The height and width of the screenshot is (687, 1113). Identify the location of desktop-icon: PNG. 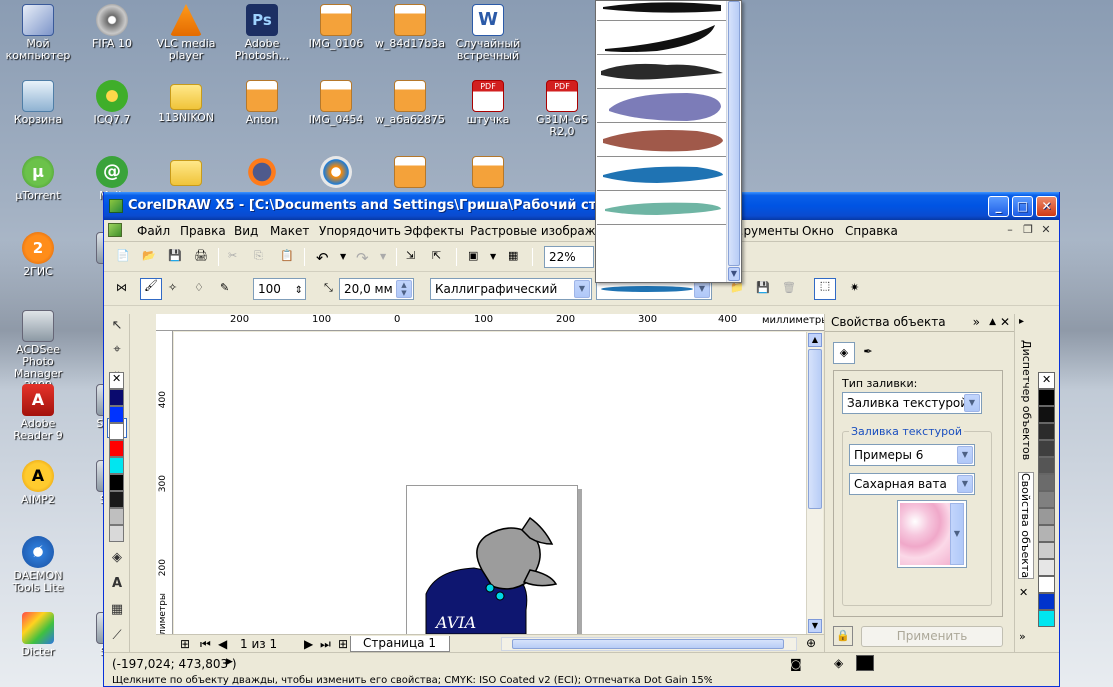
(488, 173).